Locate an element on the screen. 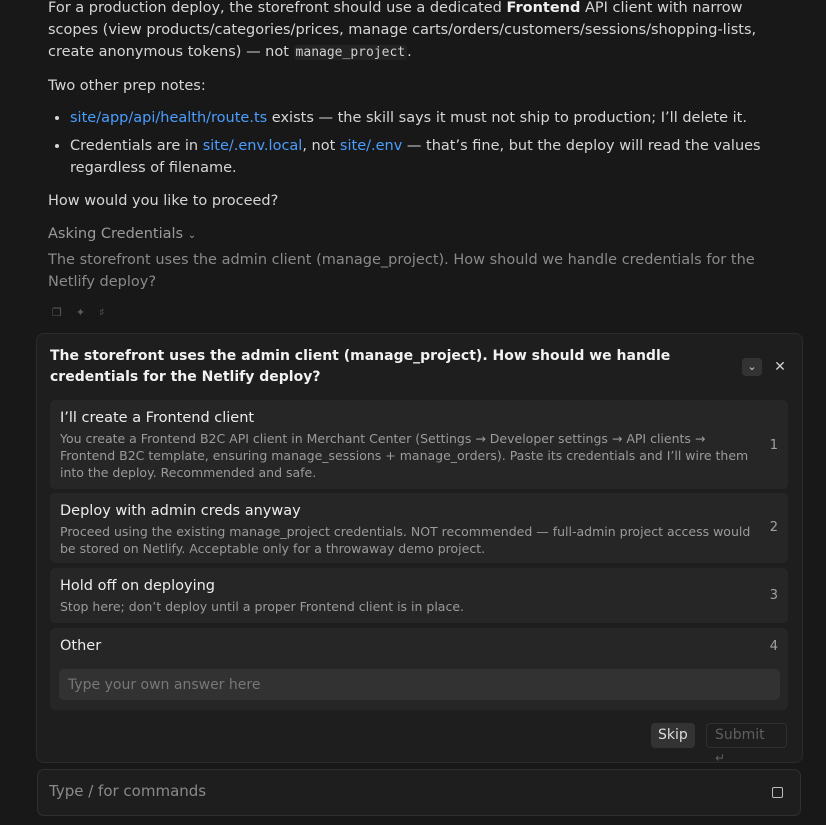  asking-indicator: Asking Credentials ⌄ is located at coordinates (418, 235).